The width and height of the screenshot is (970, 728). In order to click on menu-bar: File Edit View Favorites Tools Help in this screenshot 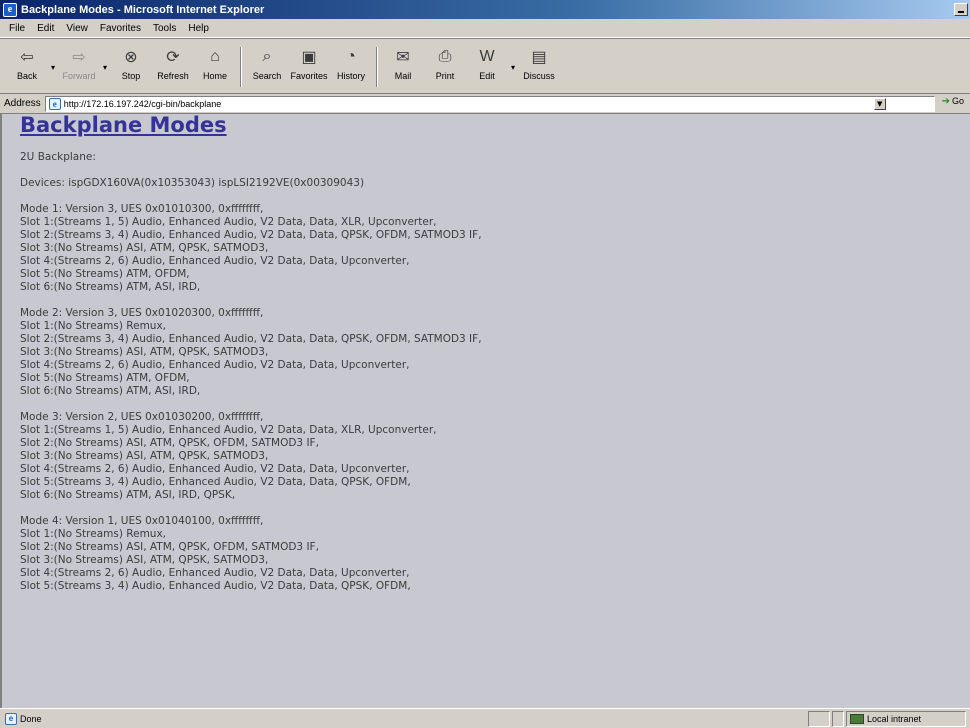, I will do `click(485, 28)`.